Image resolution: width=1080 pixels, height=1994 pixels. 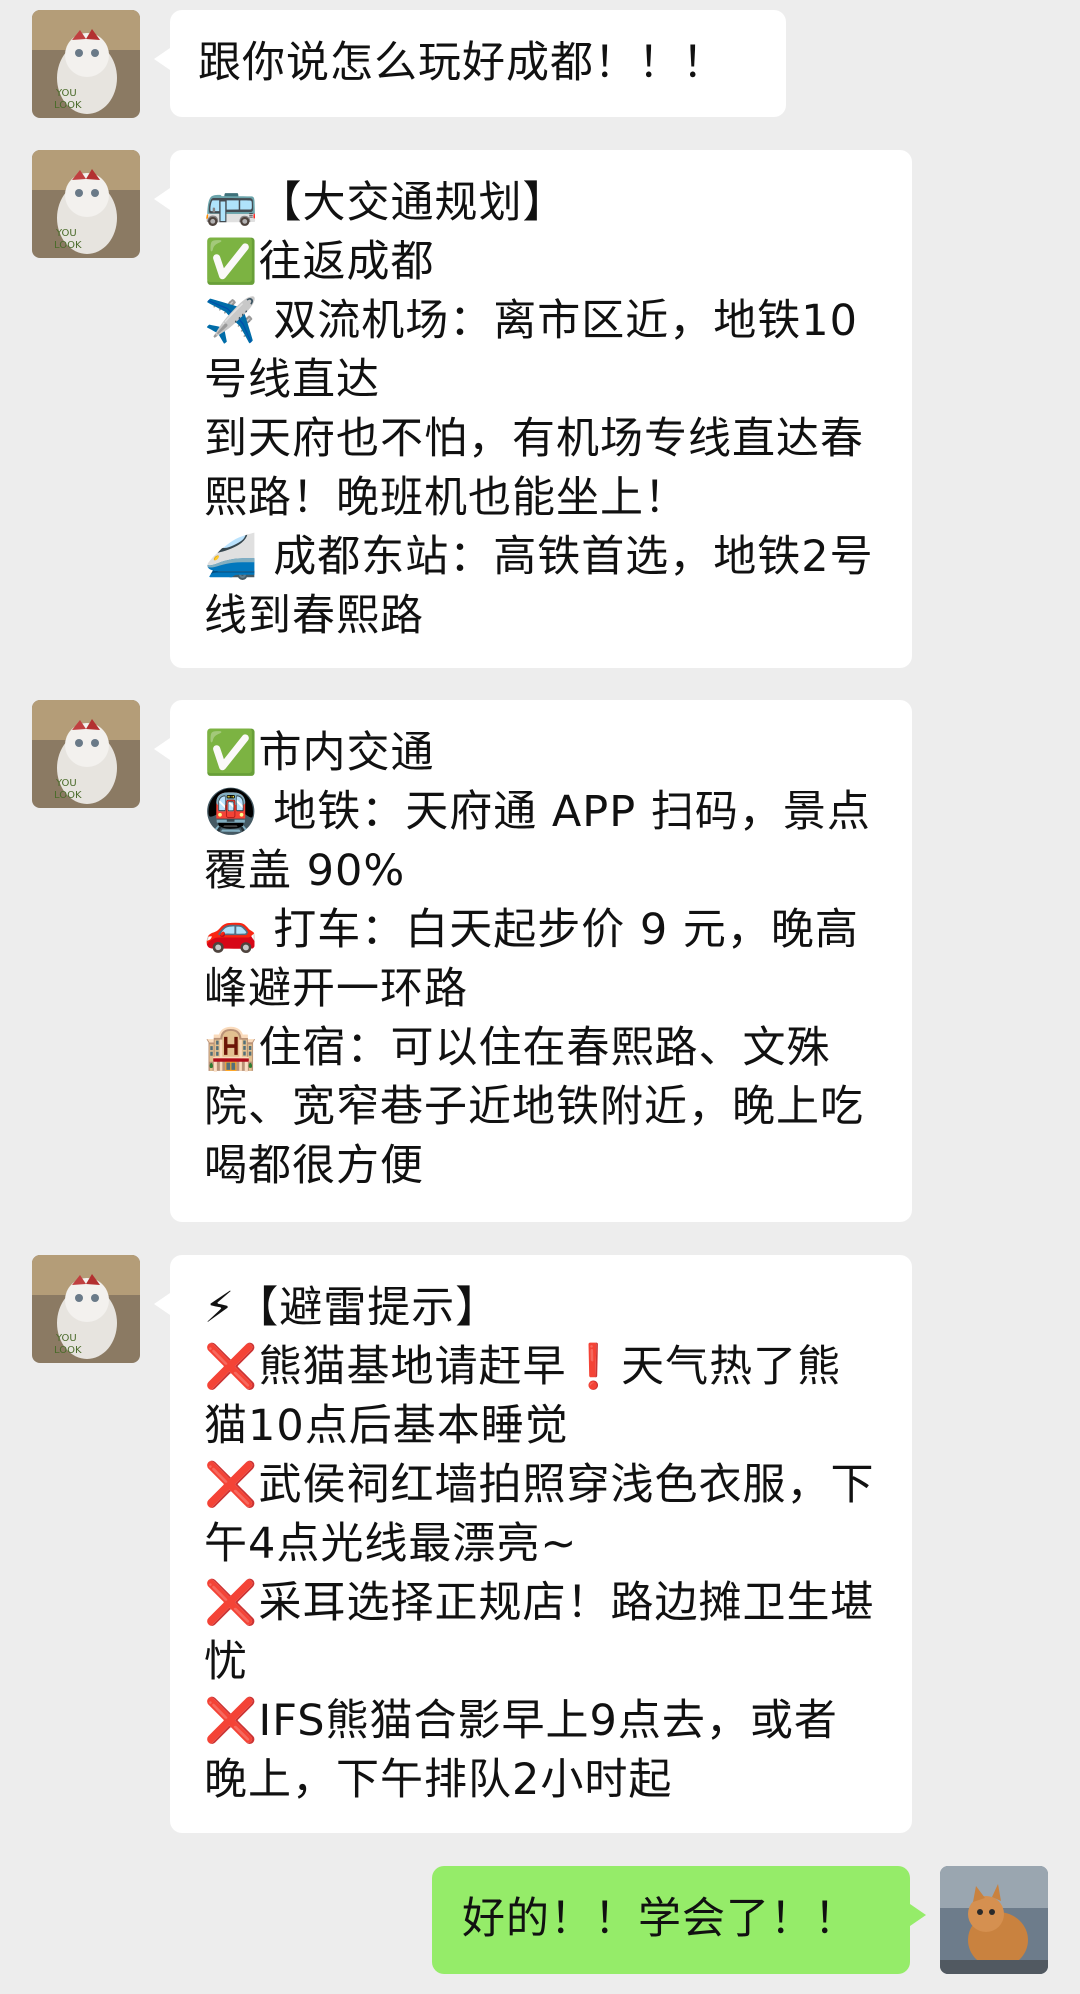 What do you see at coordinates (539, 586) in the screenshot?
I see `message-line: 🚄 成都东站：高铁首选，地铁2号线到春熙路` at bounding box center [539, 586].